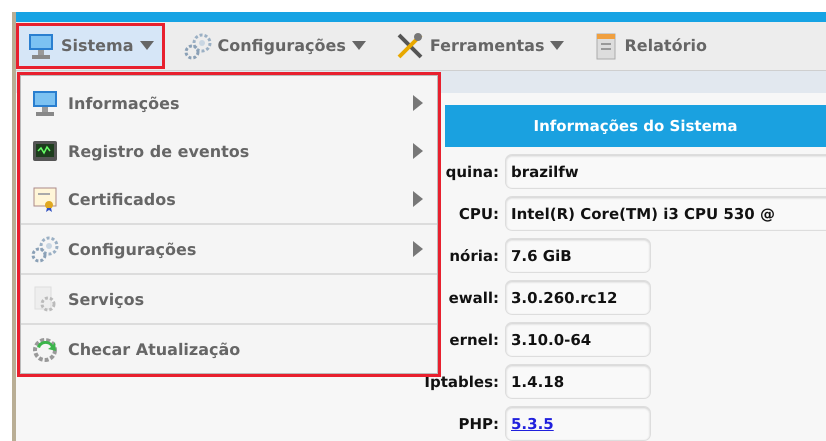 The image size is (826, 441). I want to click on field-label: nória:, so click(474, 255).